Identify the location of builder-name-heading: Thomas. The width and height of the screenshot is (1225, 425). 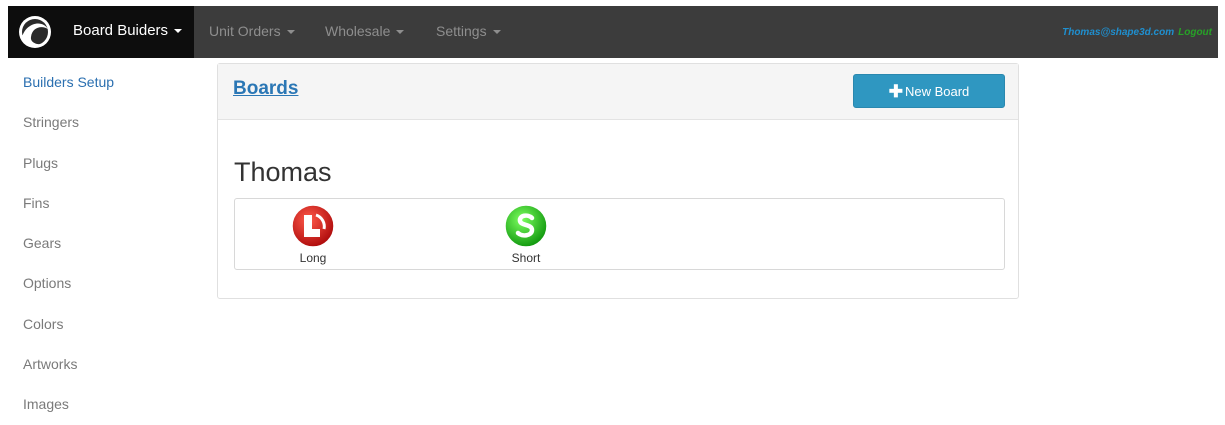
(283, 172).